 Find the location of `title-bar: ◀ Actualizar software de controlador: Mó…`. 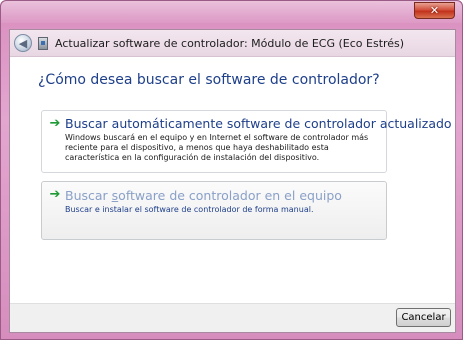

title-bar: ◀ Actualizar software de controlador: Mó… is located at coordinates (232, 43).